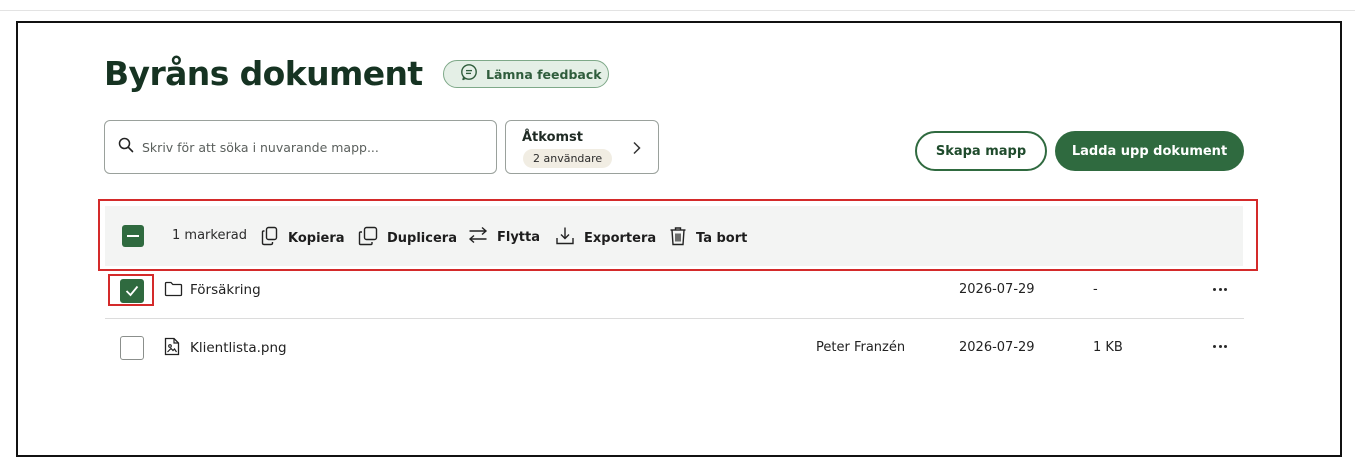  Describe the element at coordinates (568, 158) in the screenshot. I see `user-count-badge: 2 användare` at that location.